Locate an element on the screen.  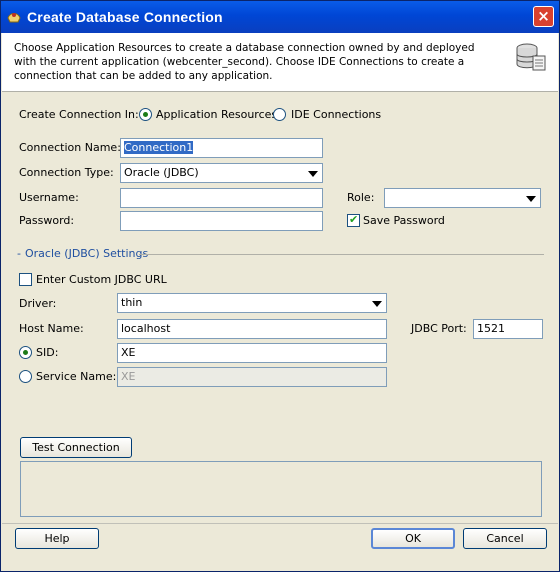
close-button: × is located at coordinates (543, 16).